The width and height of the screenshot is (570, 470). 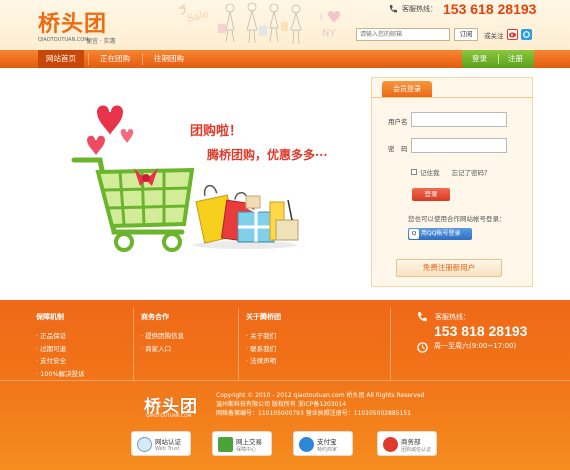 I want to click on clock-icon, so click(x=422, y=347).